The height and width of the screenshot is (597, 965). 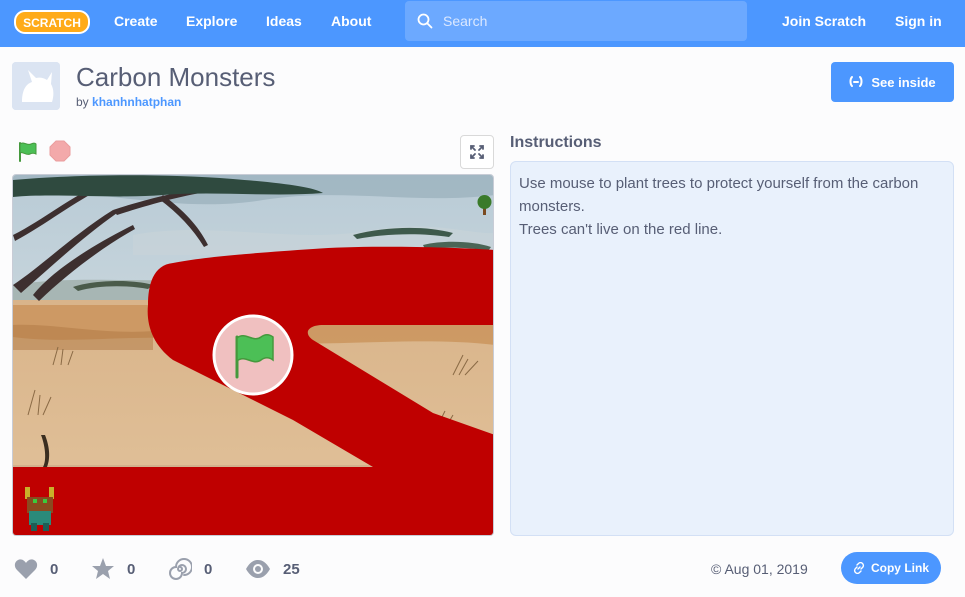 What do you see at coordinates (36, 86) in the screenshot?
I see `author-avatar` at bounding box center [36, 86].